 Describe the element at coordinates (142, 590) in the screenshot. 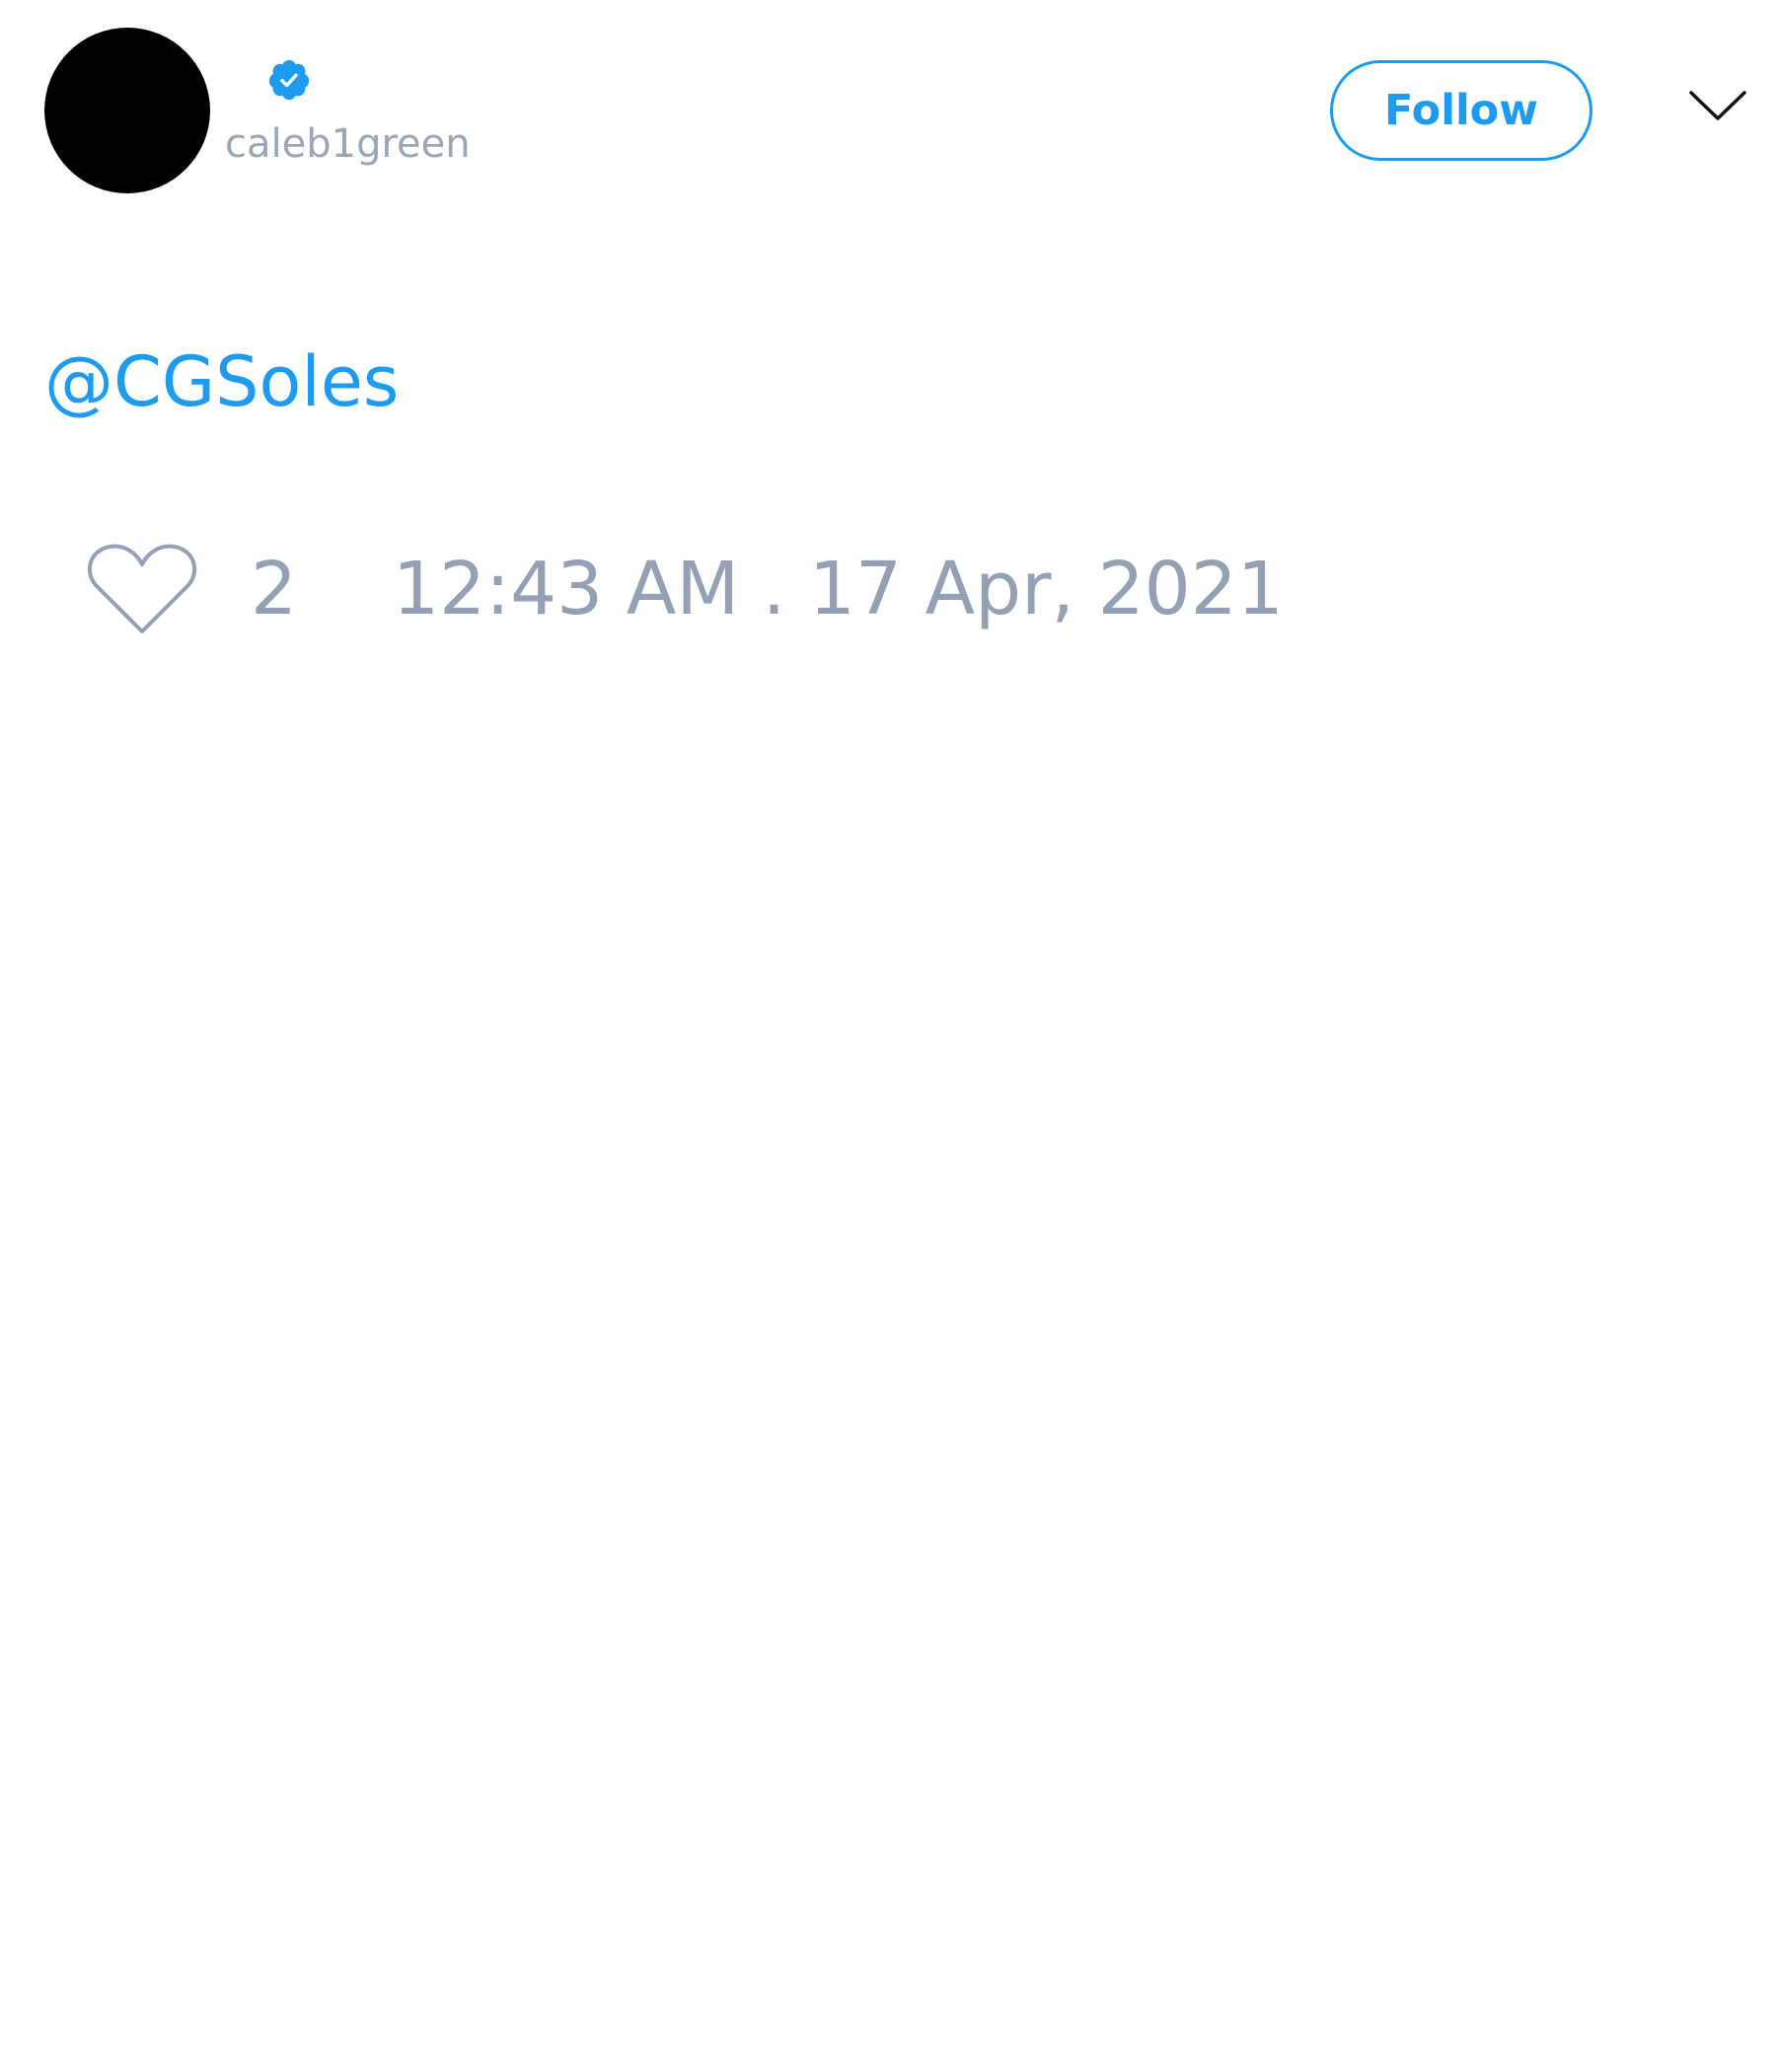

I see `heart-icon` at that location.